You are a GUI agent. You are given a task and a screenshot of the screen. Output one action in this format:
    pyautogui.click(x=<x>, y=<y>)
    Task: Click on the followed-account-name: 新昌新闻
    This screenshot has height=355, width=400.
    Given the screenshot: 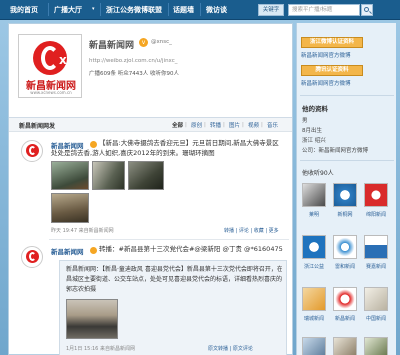 What is the action you would take?
    pyautogui.click(x=345, y=318)
    